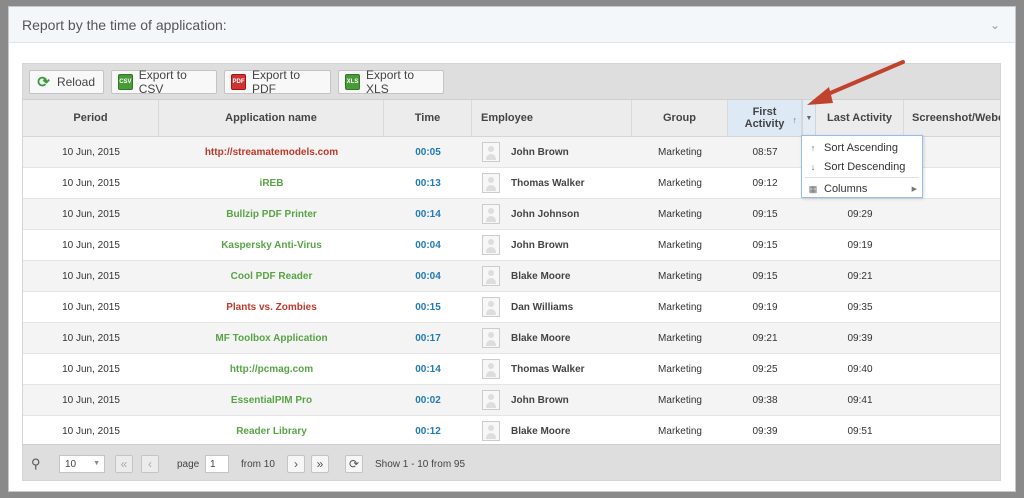  I want to click on page-size-select: 10 ▼, so click(82, 464).